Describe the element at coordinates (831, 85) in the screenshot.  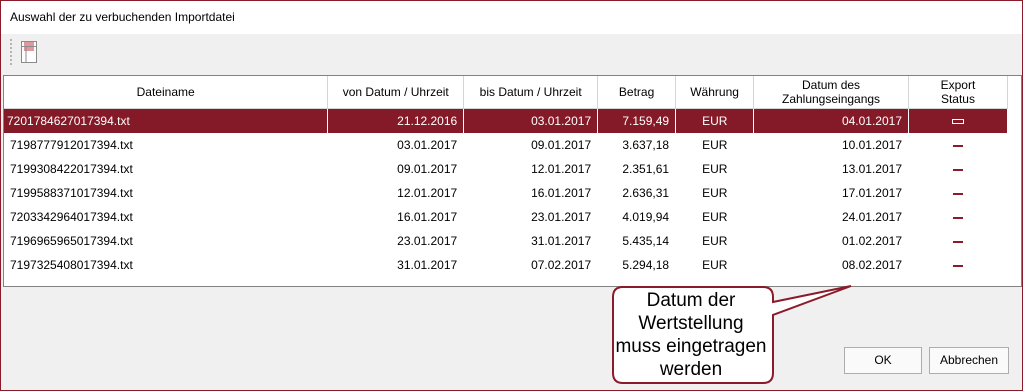
I see `header-zahlung-line1: Datum des` at that location.